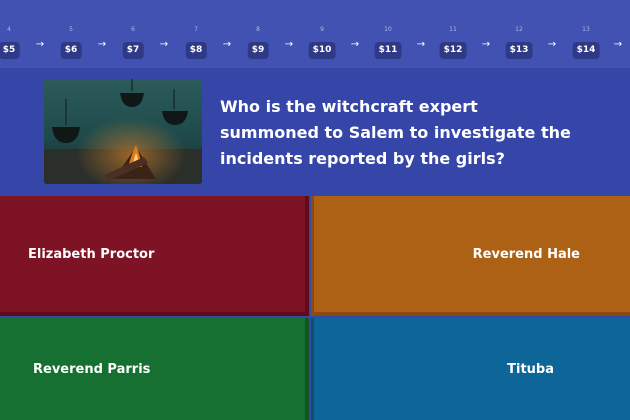 The height and width of the screenshot is (420, 630). What do you see at coordinates (196, 29) in the screenshot?
I see `step-number: 7` at bounding box center [196, 29].